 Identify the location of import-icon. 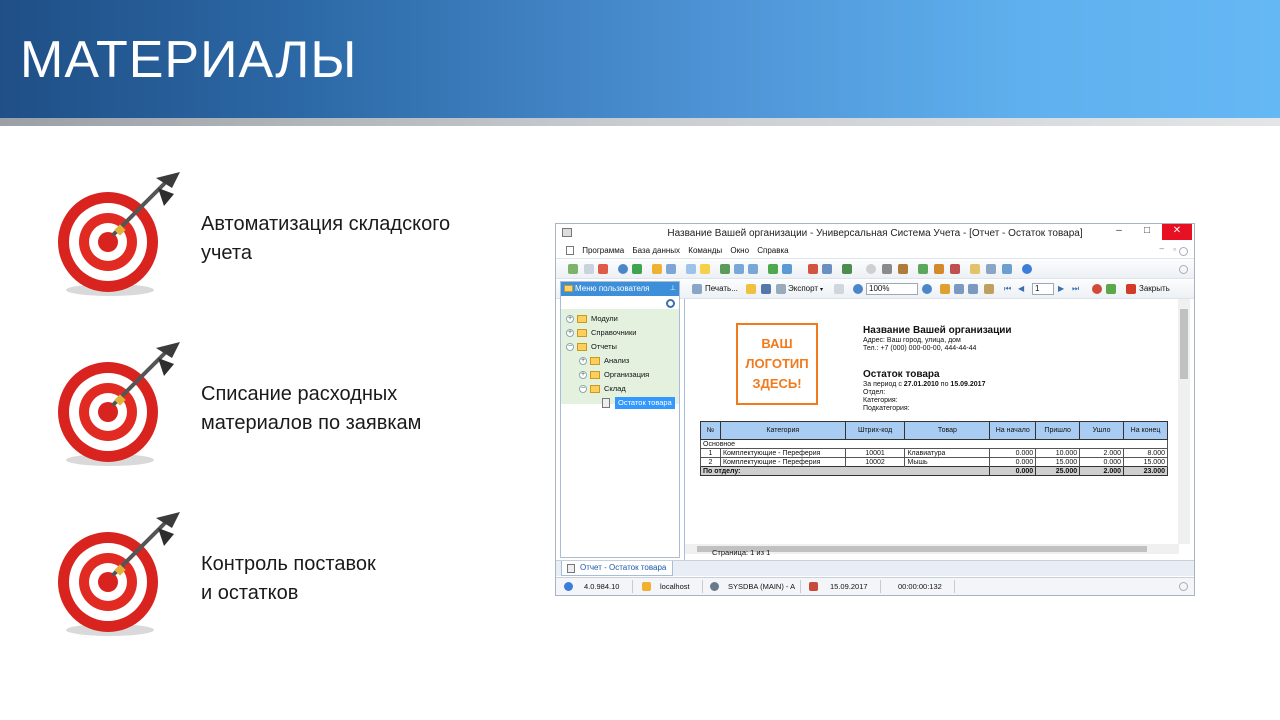
(847, 269).